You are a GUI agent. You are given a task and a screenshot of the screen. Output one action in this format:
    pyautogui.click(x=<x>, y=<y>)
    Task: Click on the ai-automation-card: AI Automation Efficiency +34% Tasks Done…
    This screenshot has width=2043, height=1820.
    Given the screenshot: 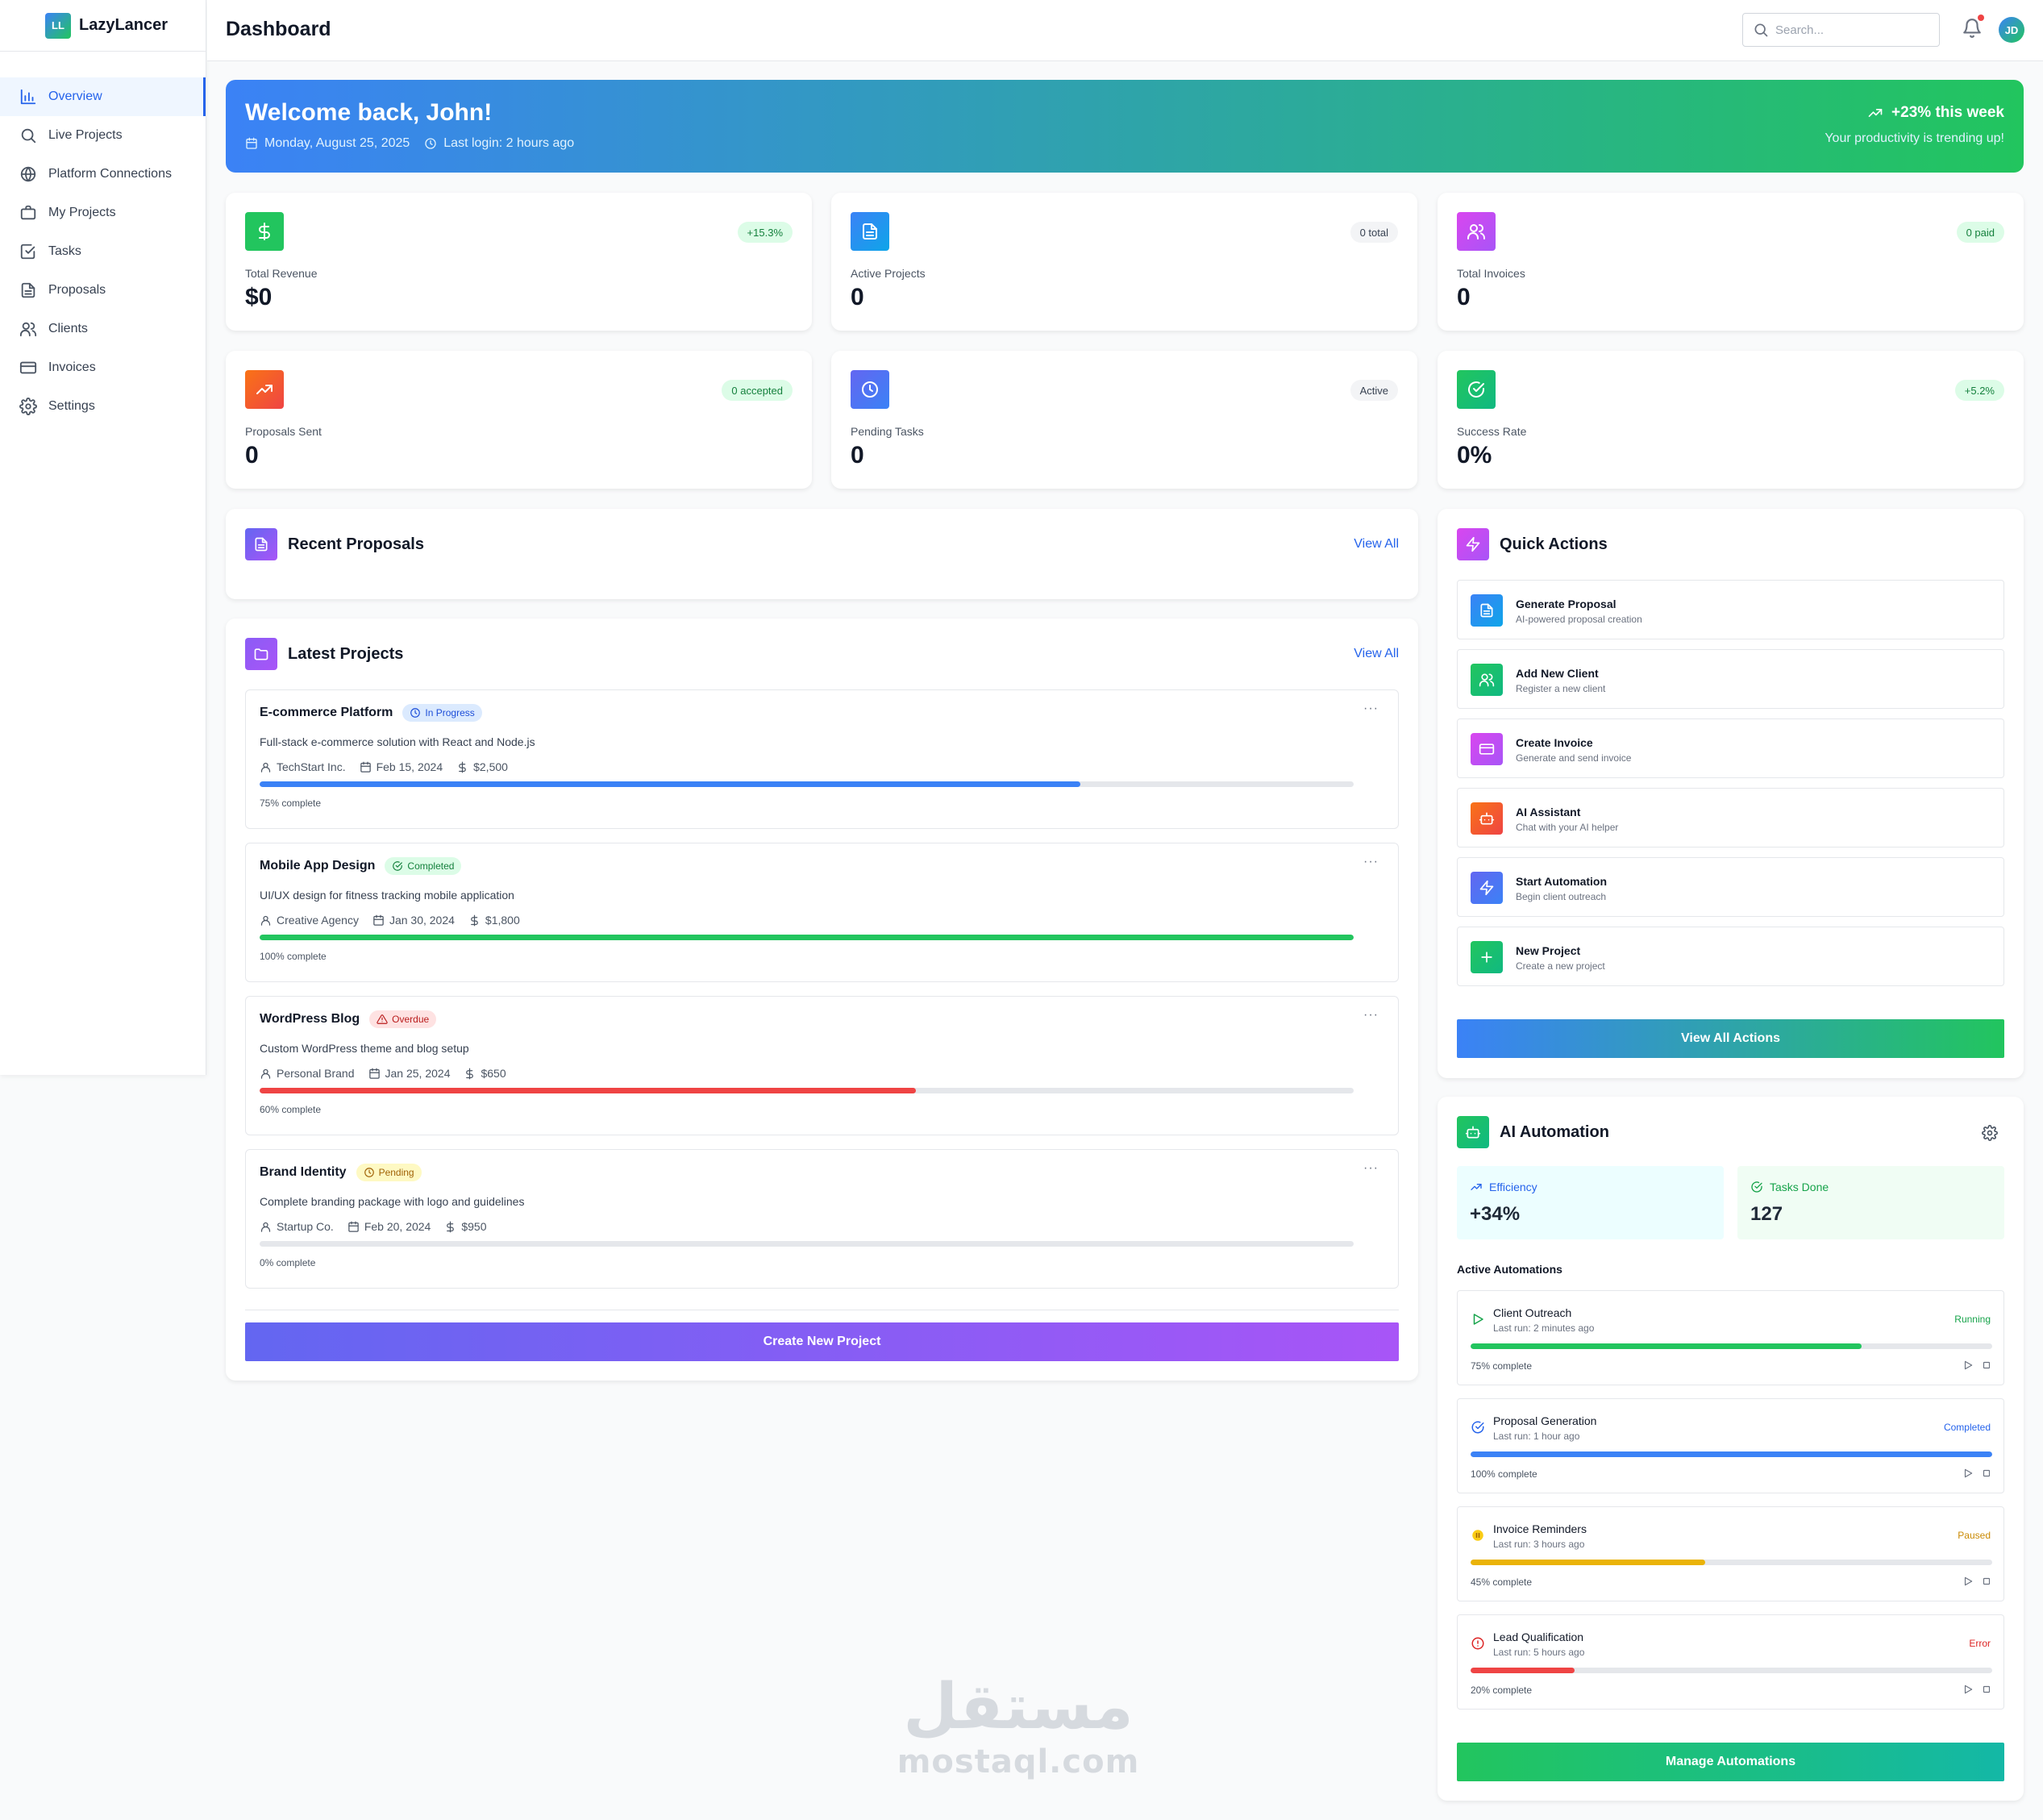 What is the action you would take?
    pyautogui.click(x=1731, y=1449)
    